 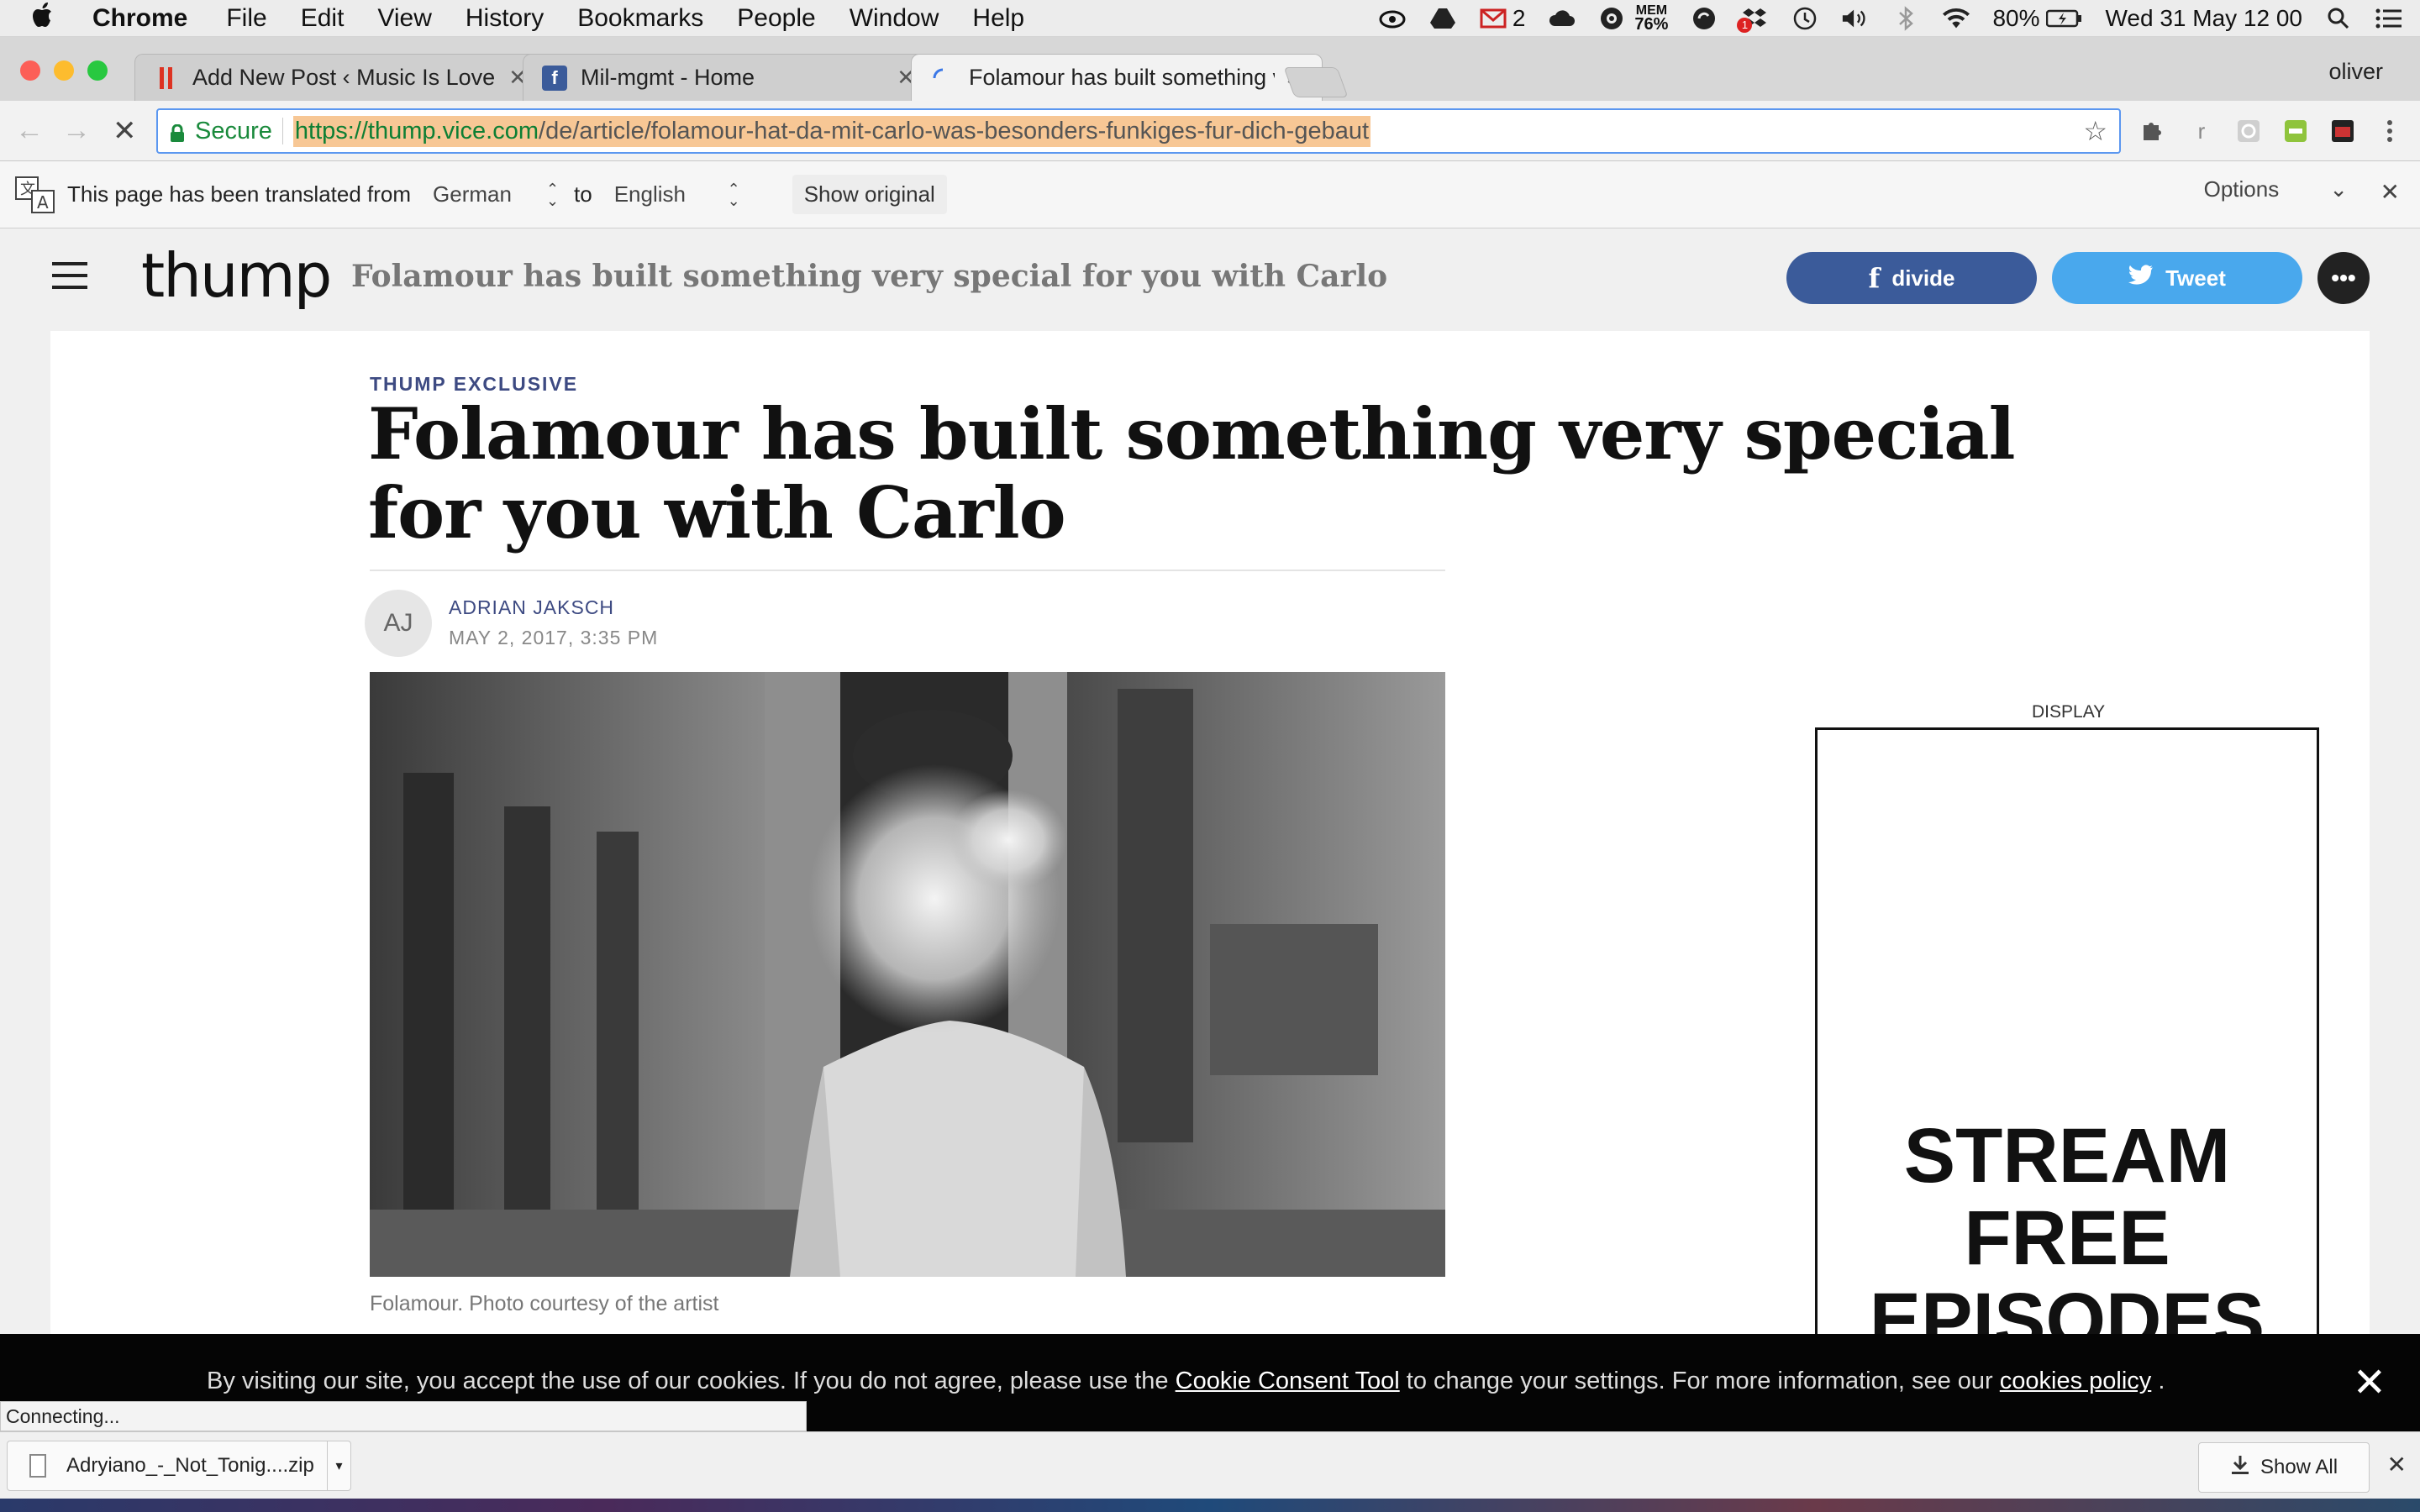 I want to click on download-icon, so click(x=2240, y=1468).